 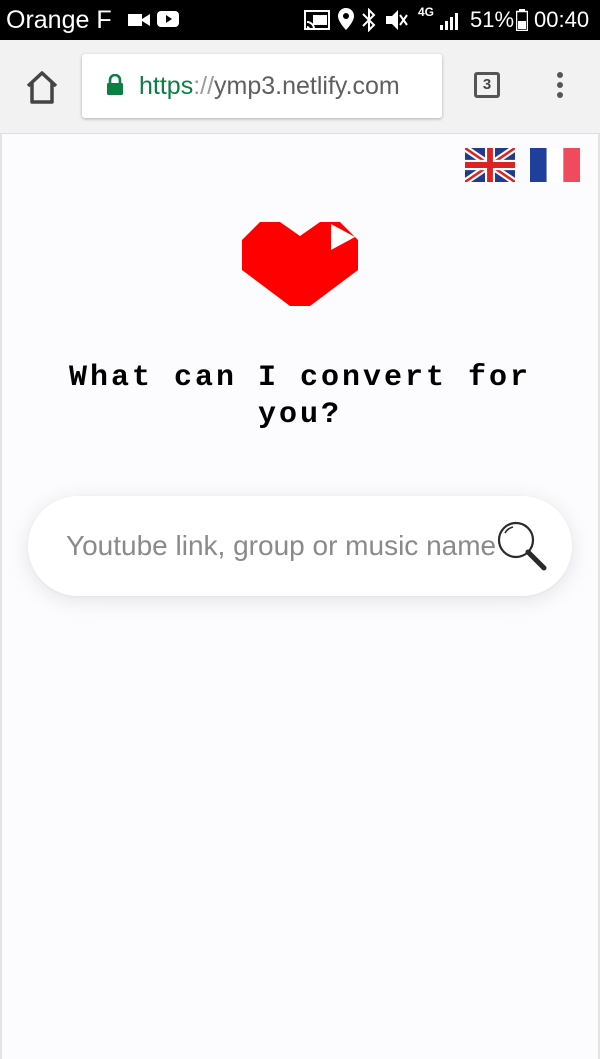 I want to click on page-heading: What can I convert for you?, so click(x=300, y=396).